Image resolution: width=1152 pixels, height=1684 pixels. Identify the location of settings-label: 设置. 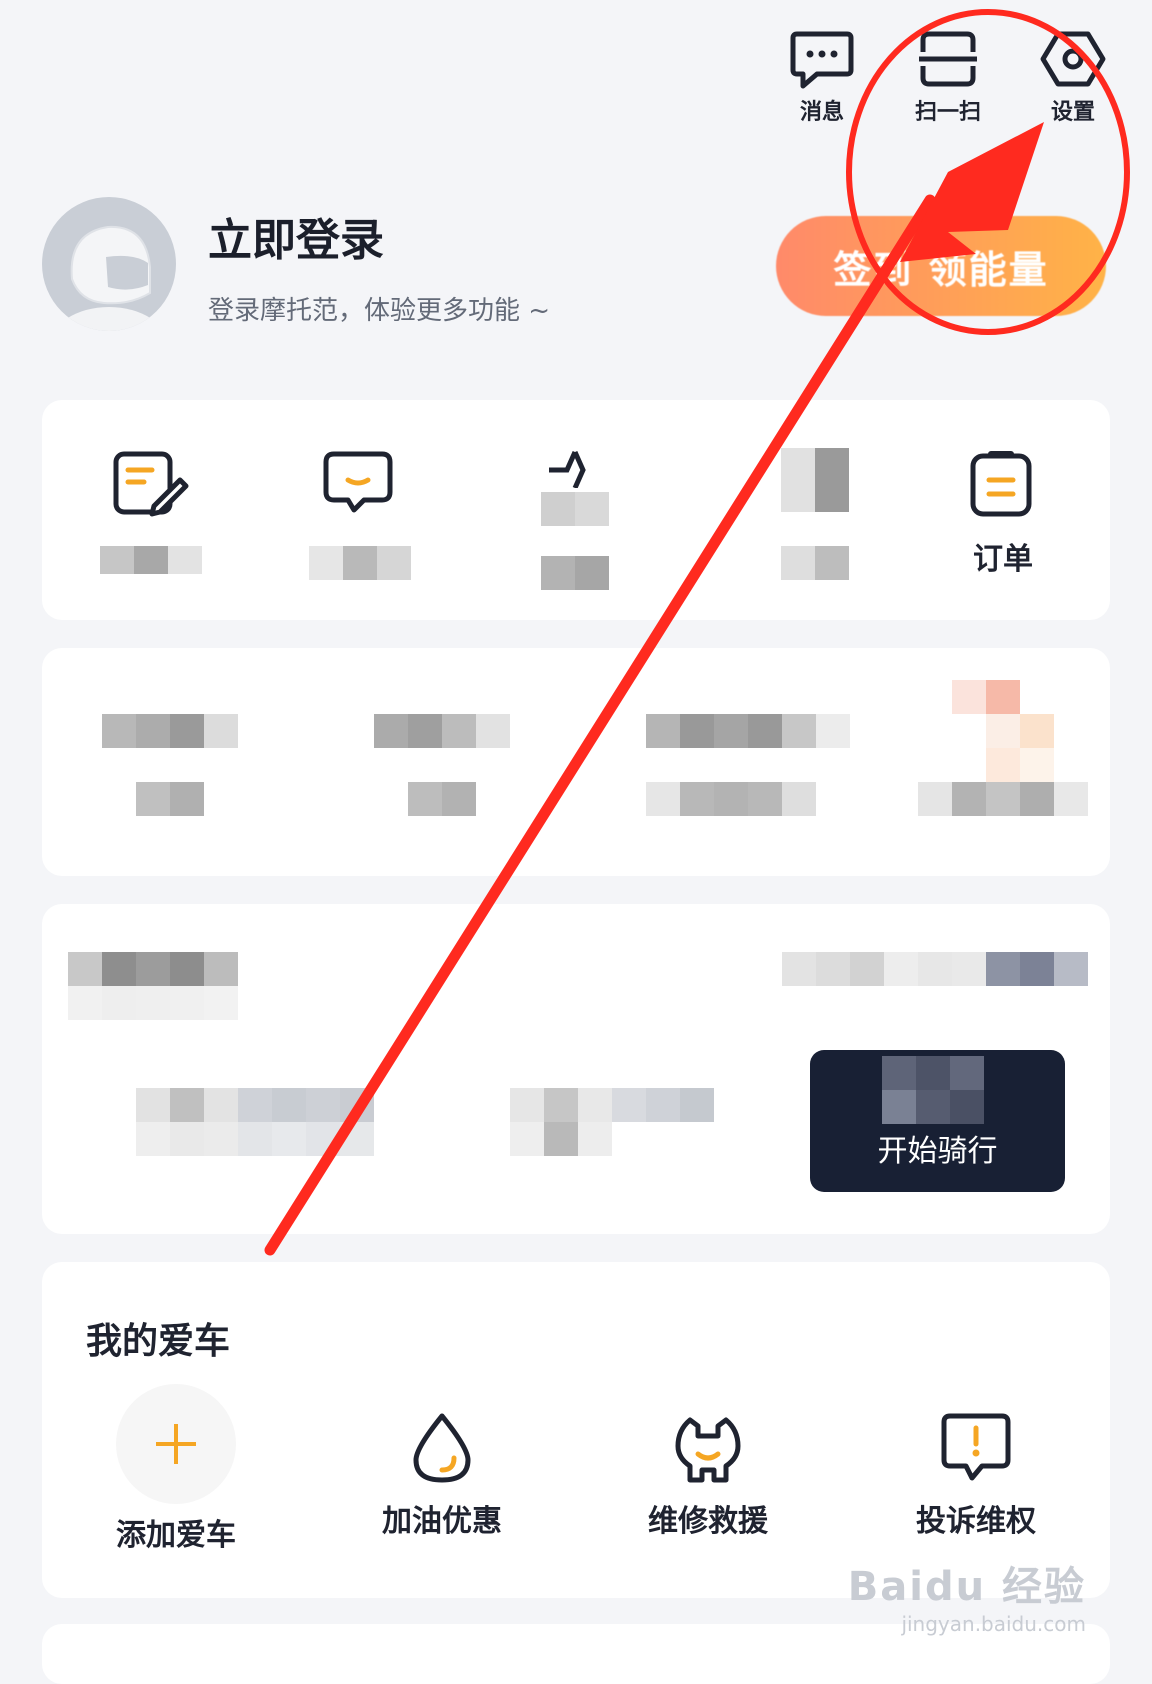
(1072, 112).